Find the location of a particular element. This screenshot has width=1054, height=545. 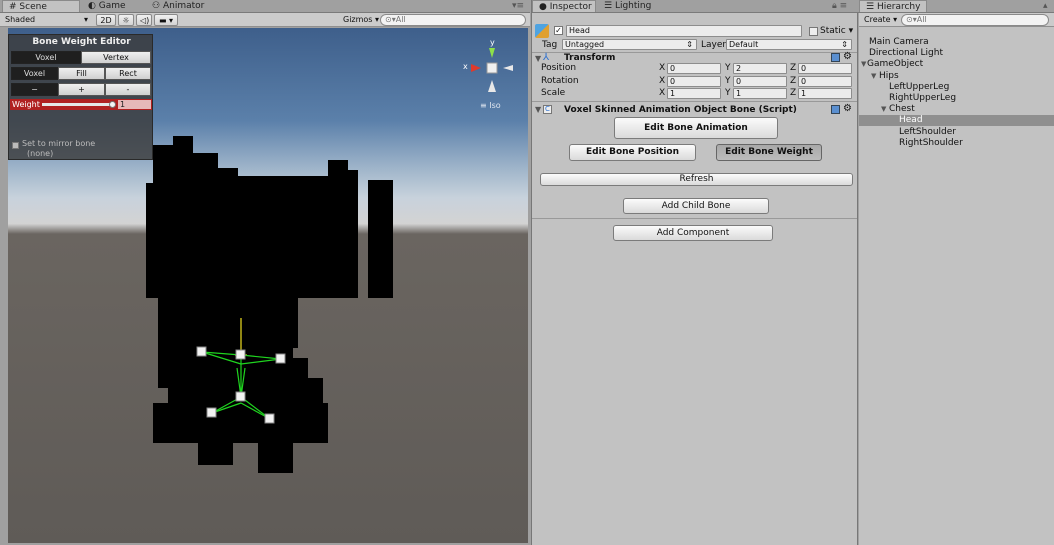

rotation-z-field: 0 is located at coordinates (825, 81).